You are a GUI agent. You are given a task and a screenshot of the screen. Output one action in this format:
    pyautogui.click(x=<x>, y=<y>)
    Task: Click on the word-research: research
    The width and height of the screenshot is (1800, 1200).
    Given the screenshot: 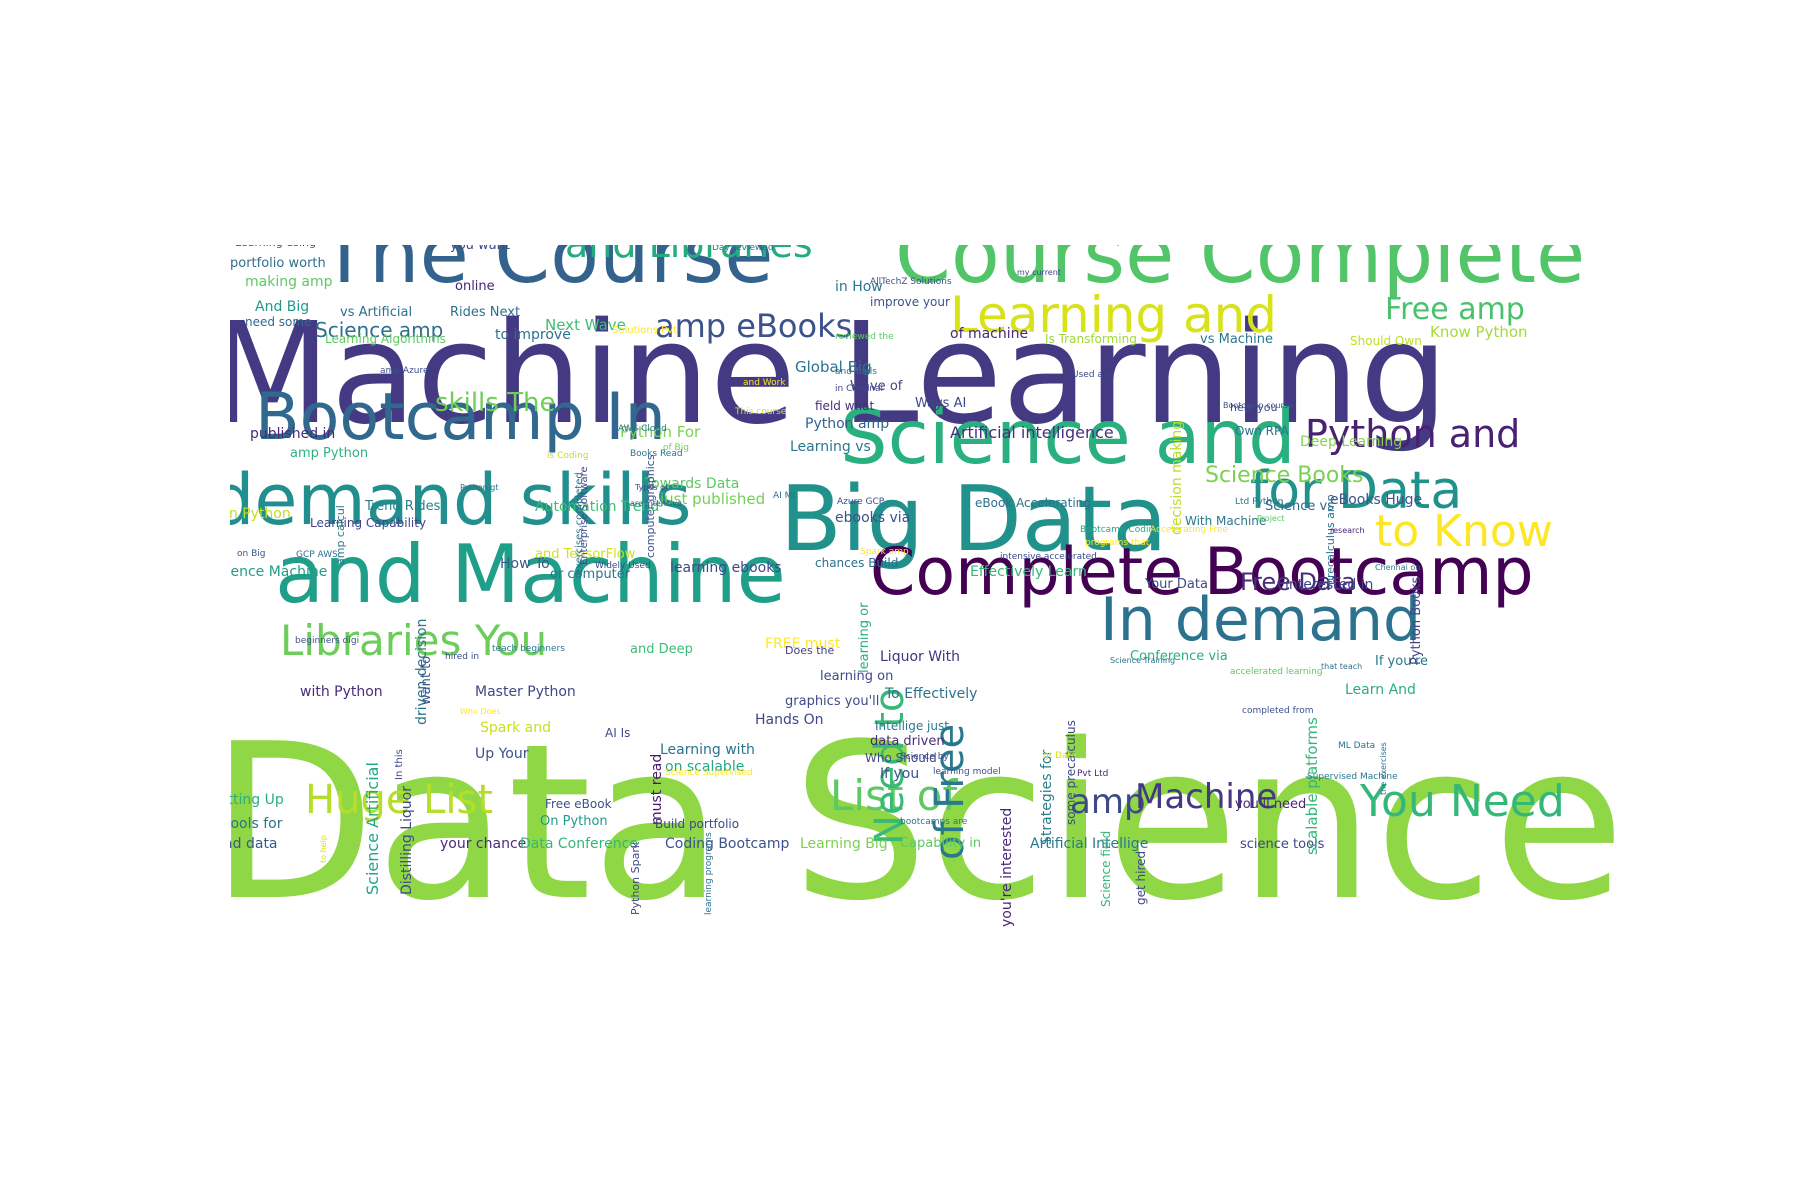 What is the action you would take?
    pyautogui.click(x=1347, y=530)
    